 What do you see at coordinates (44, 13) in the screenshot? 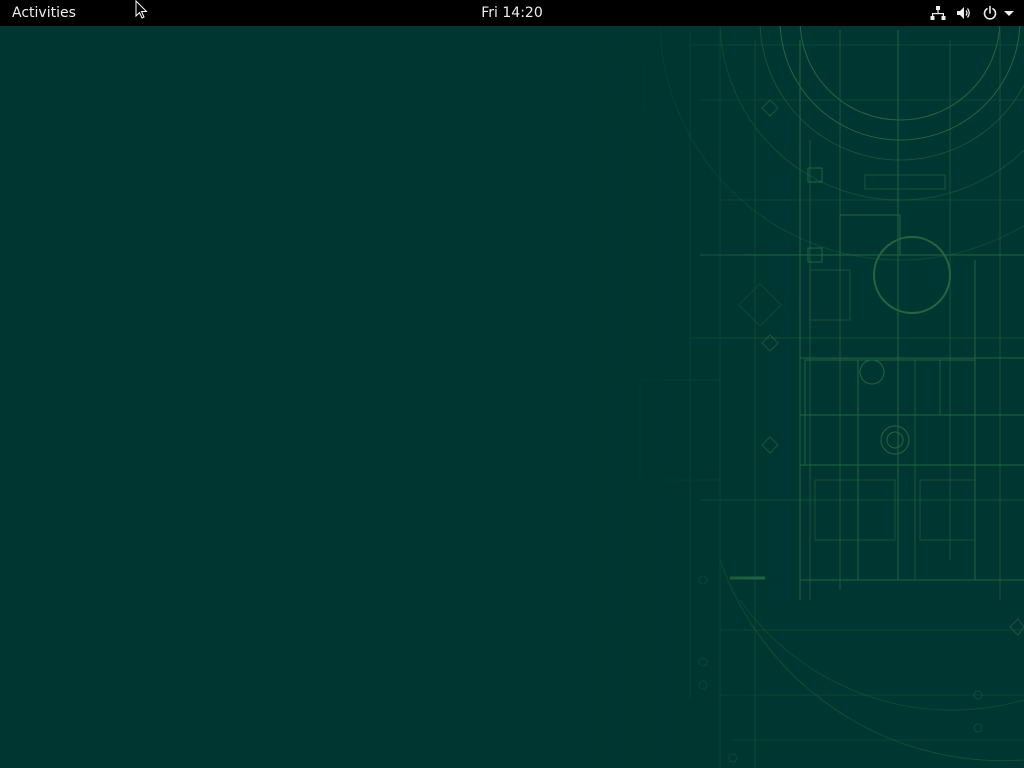
I see `activities-button: Activities` at bounding box center [44, 13].